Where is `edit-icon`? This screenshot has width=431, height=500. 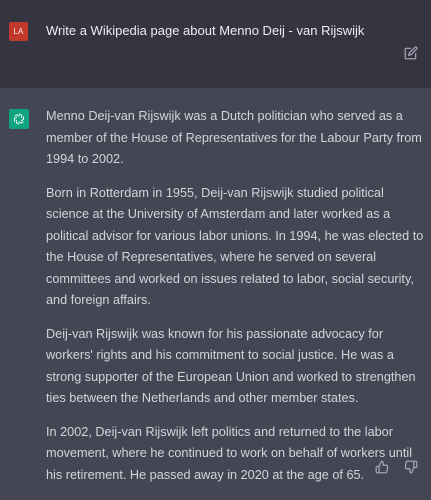 edit-icon is located at coordinates (411, 53).